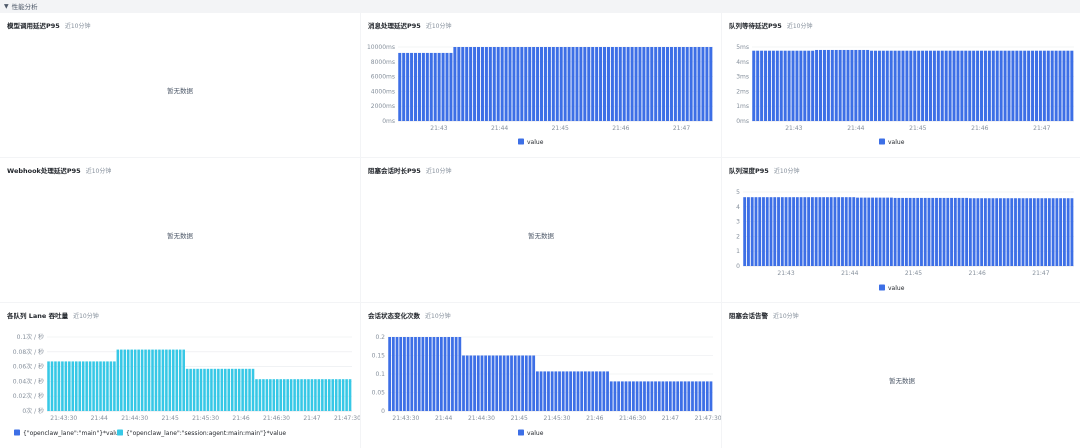 The image size is (1080, 448). I want to click on chevron-down-icon: ▼, so click(6, 6).